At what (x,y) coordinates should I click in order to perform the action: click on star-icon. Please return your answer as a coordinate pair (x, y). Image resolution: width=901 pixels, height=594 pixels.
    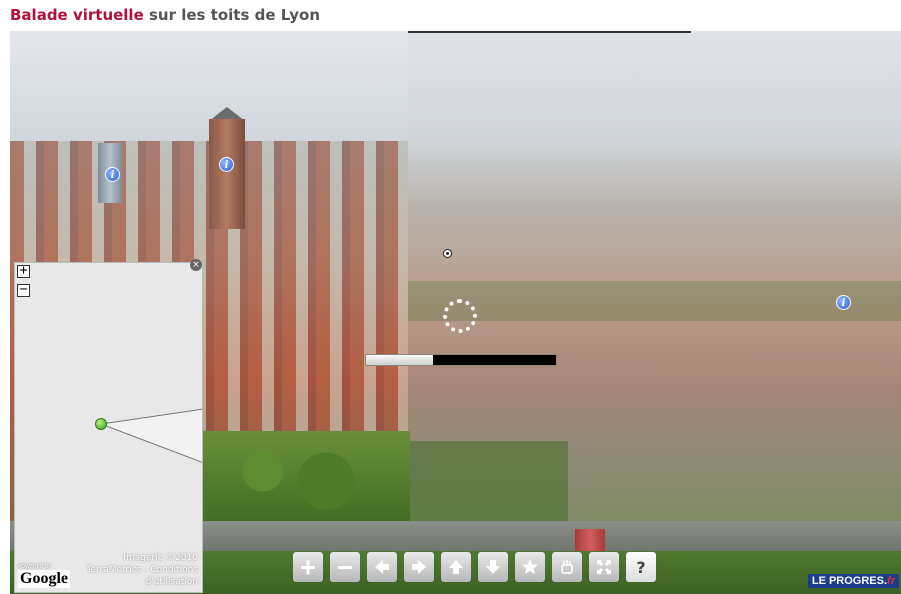
    Looking at the image, I should click on (530, 566).